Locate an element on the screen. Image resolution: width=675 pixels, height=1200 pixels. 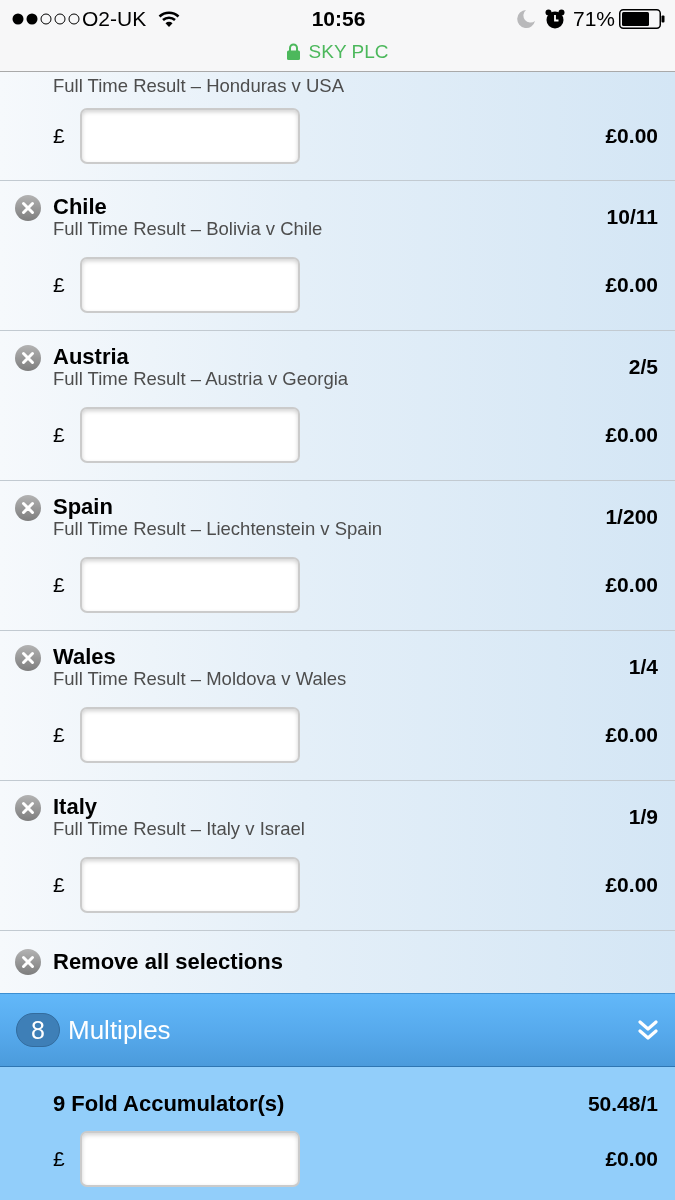
carrier-name: O2-UK is located at coordinates (114, 19).